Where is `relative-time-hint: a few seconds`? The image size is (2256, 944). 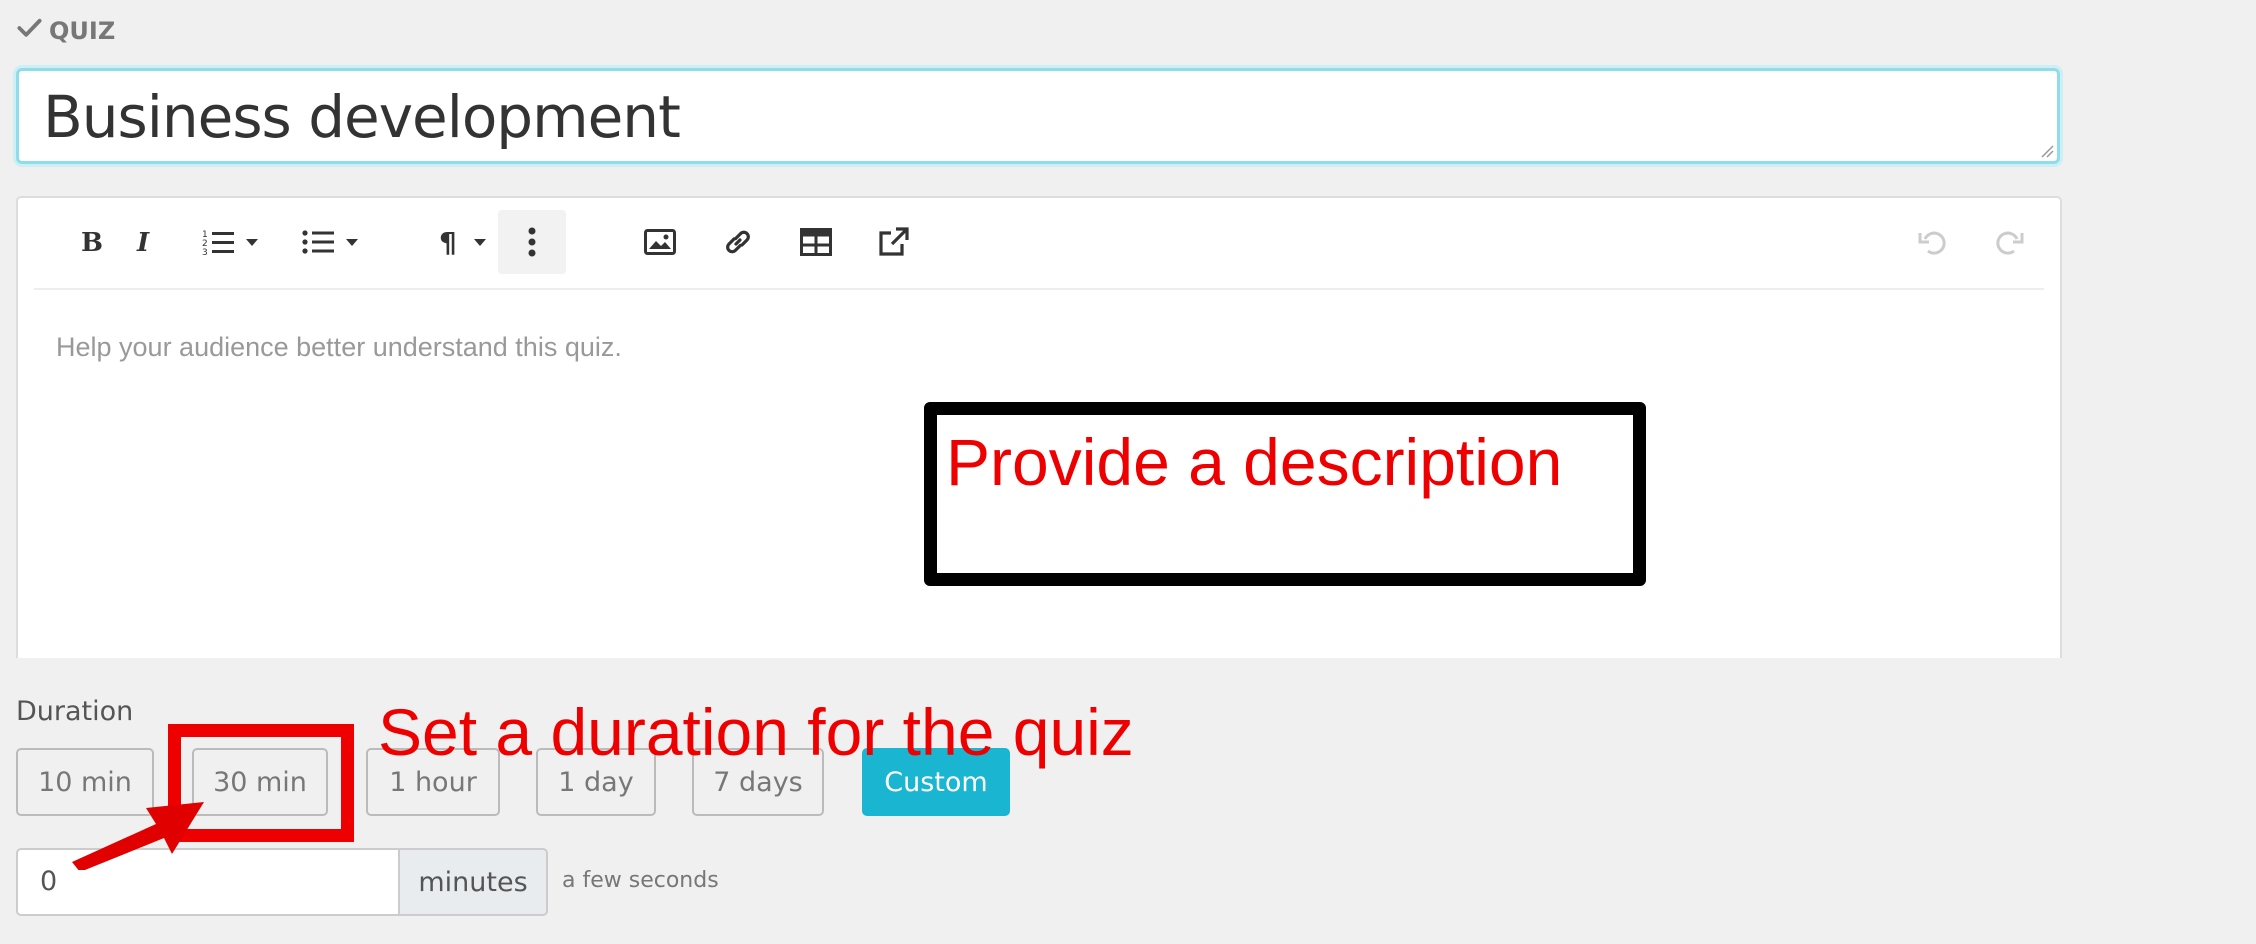
relative-time-hint: a few seconds is located at coordinates (640, 880).